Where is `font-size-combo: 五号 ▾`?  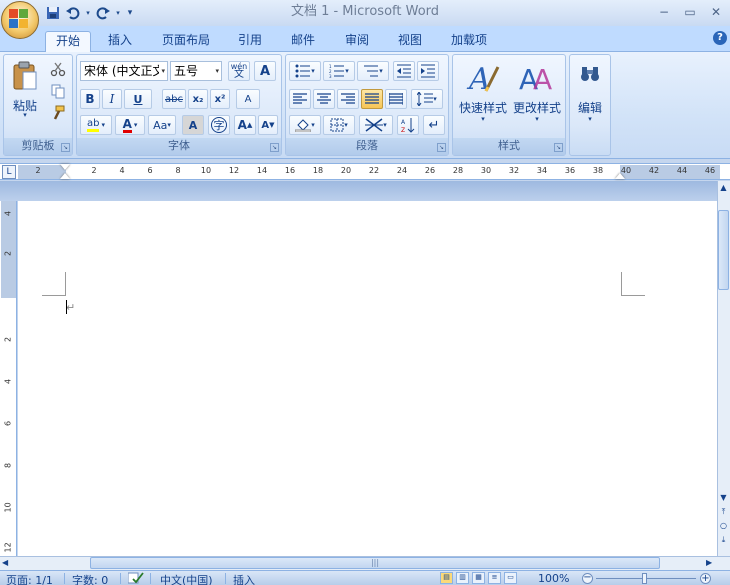 font-size-combo: 五号 ▾ is located at coordinates (196, 71).